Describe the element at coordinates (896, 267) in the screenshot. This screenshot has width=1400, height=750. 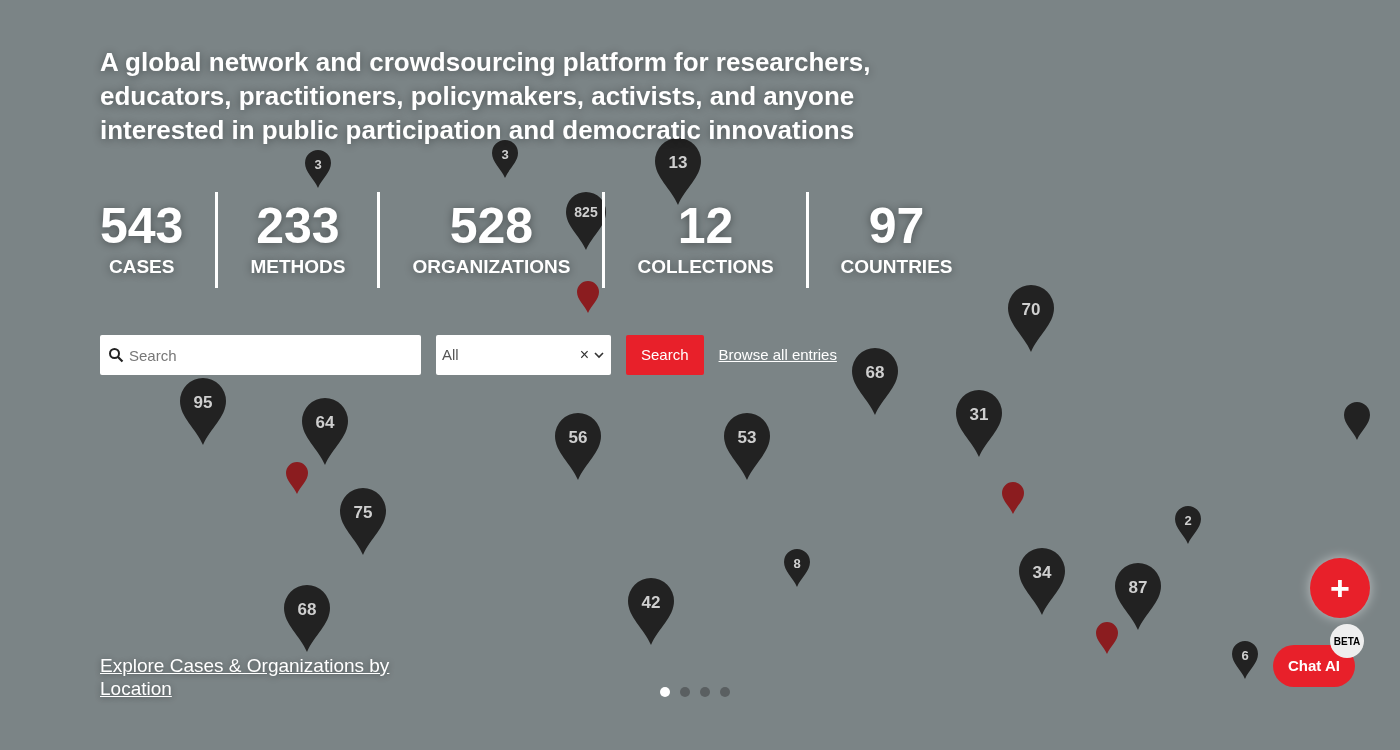
I see `stat-label: COUNTRIES` at that location.